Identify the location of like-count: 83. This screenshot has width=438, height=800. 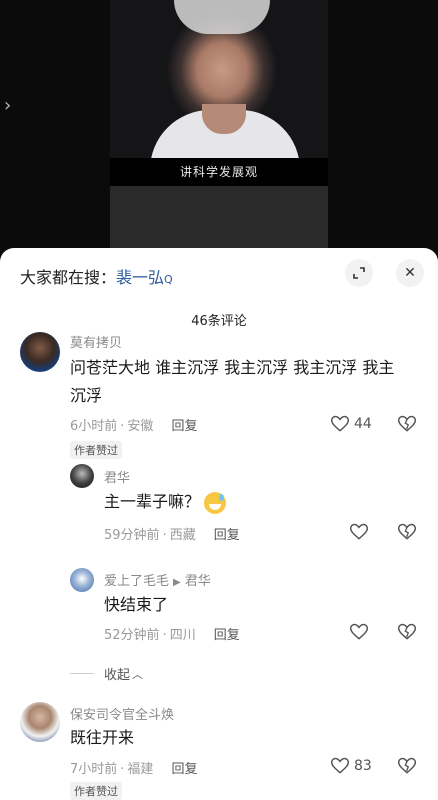
(363, 766).